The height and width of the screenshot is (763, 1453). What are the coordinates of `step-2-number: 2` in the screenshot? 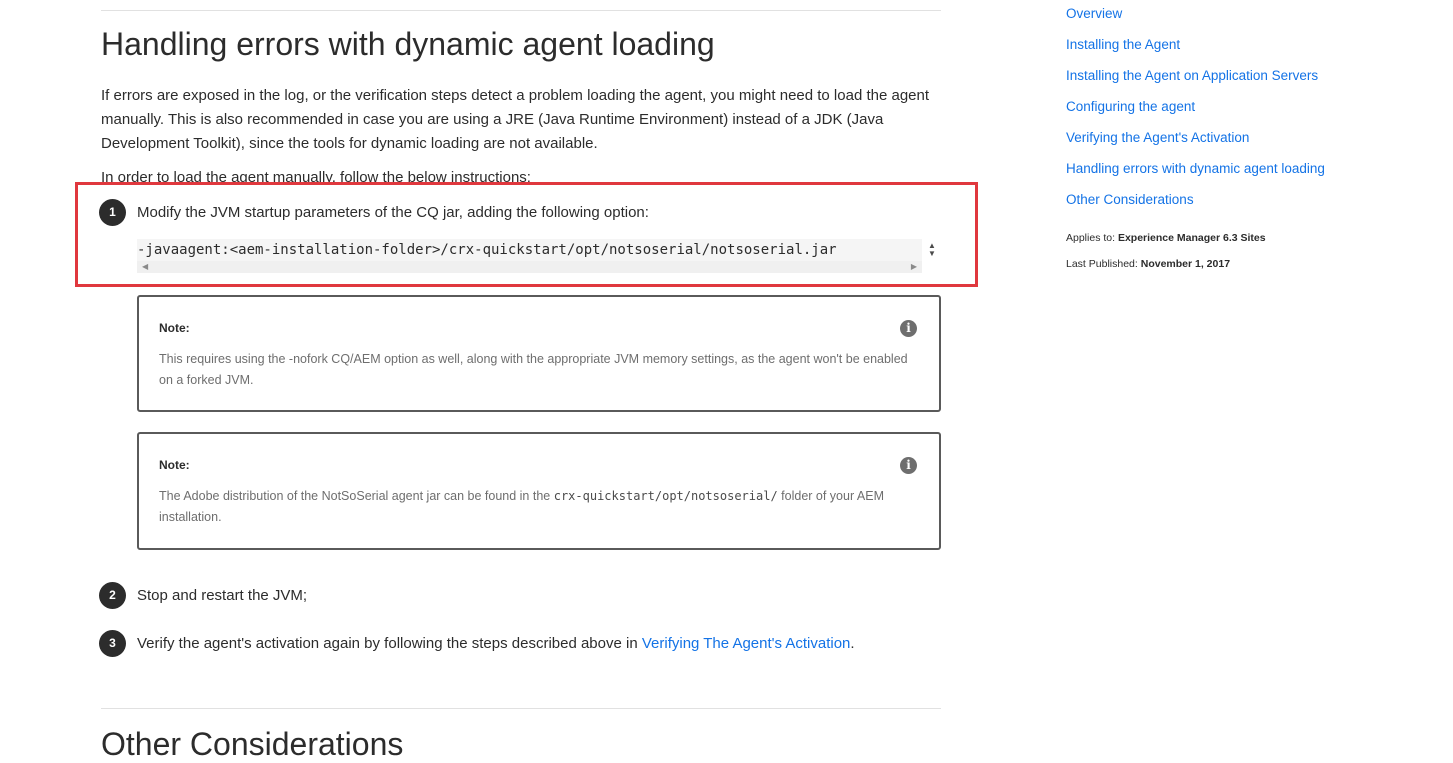 It's located at (112, 595).